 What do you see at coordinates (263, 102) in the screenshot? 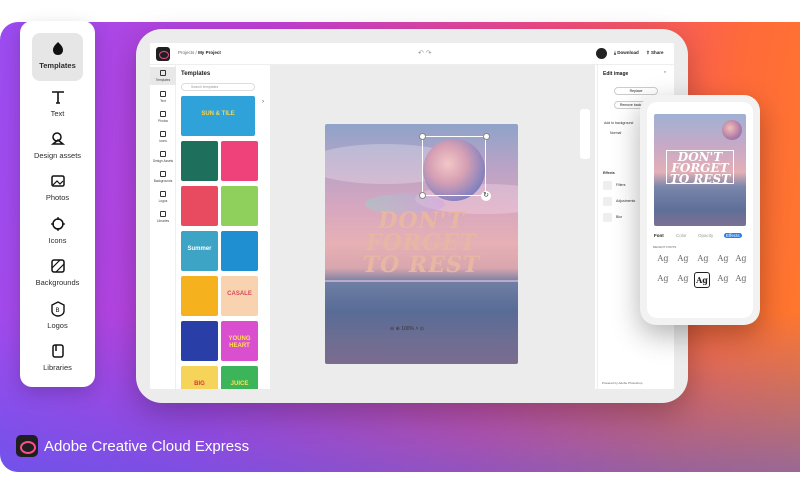
I see `collapse-panel-icon: ›` at bounding box center [263, 102].